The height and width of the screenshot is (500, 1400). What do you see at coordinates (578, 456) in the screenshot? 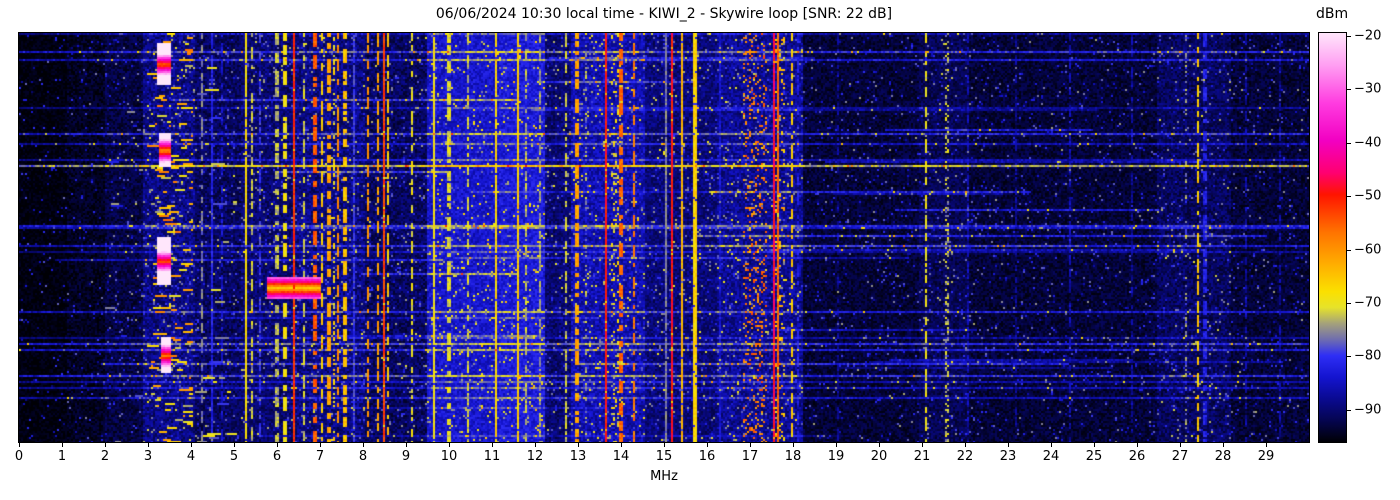
I see `x-tick-label: 13` at bounding box center [578, 456].